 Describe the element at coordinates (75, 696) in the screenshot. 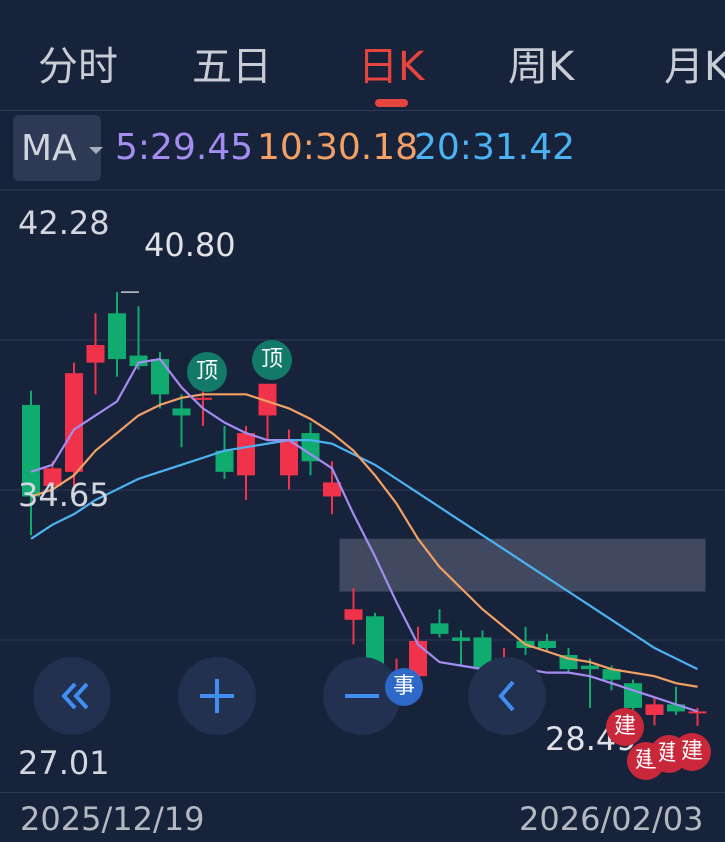

I see `double-chevron-left-icon` at that location.